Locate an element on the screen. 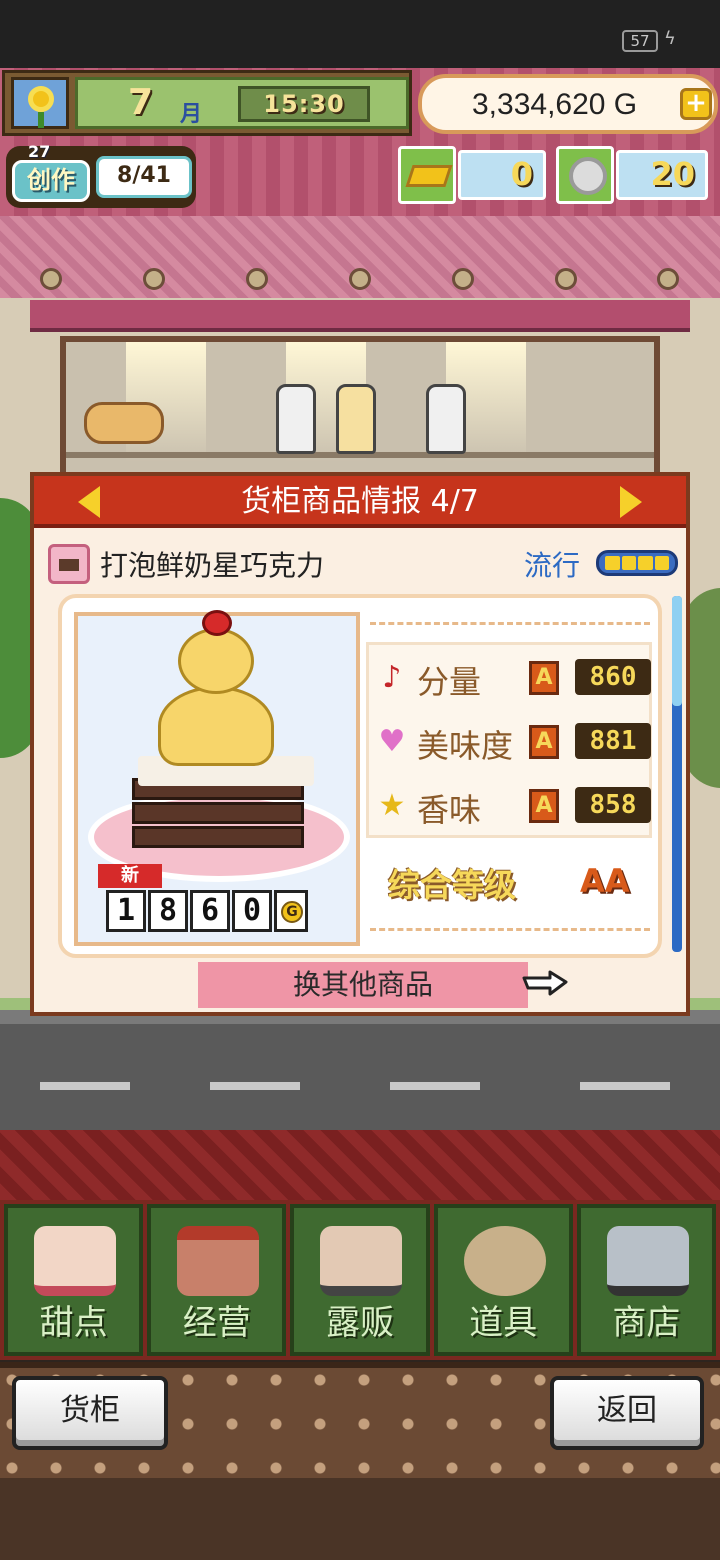 Image resolution: width=720 pixels, height=1560 pixels. nav-label: 商店 is located at coordinates (646, 1323).